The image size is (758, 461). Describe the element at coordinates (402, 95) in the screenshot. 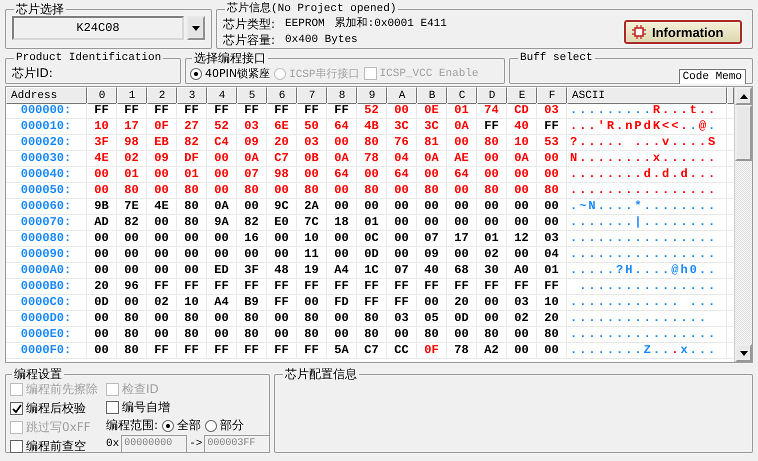

I see `column-header: A` at that location.